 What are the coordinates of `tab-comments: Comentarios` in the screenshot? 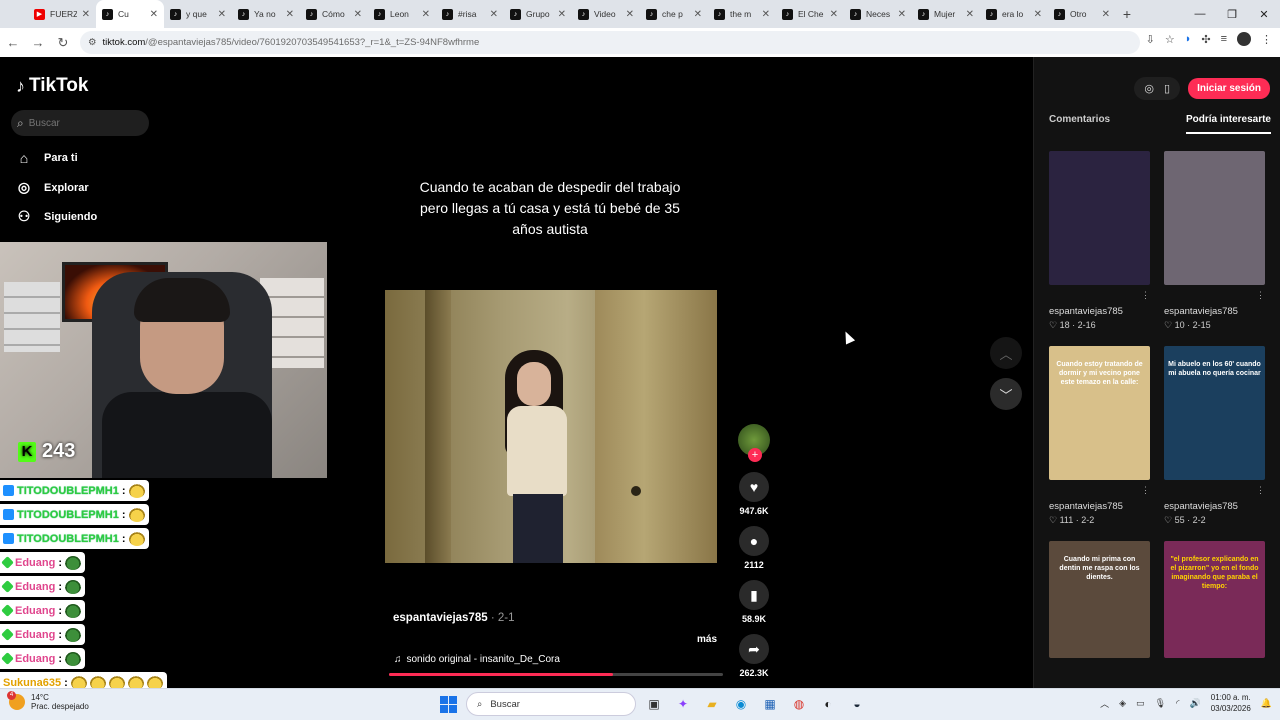 It's located at (1079, 124).